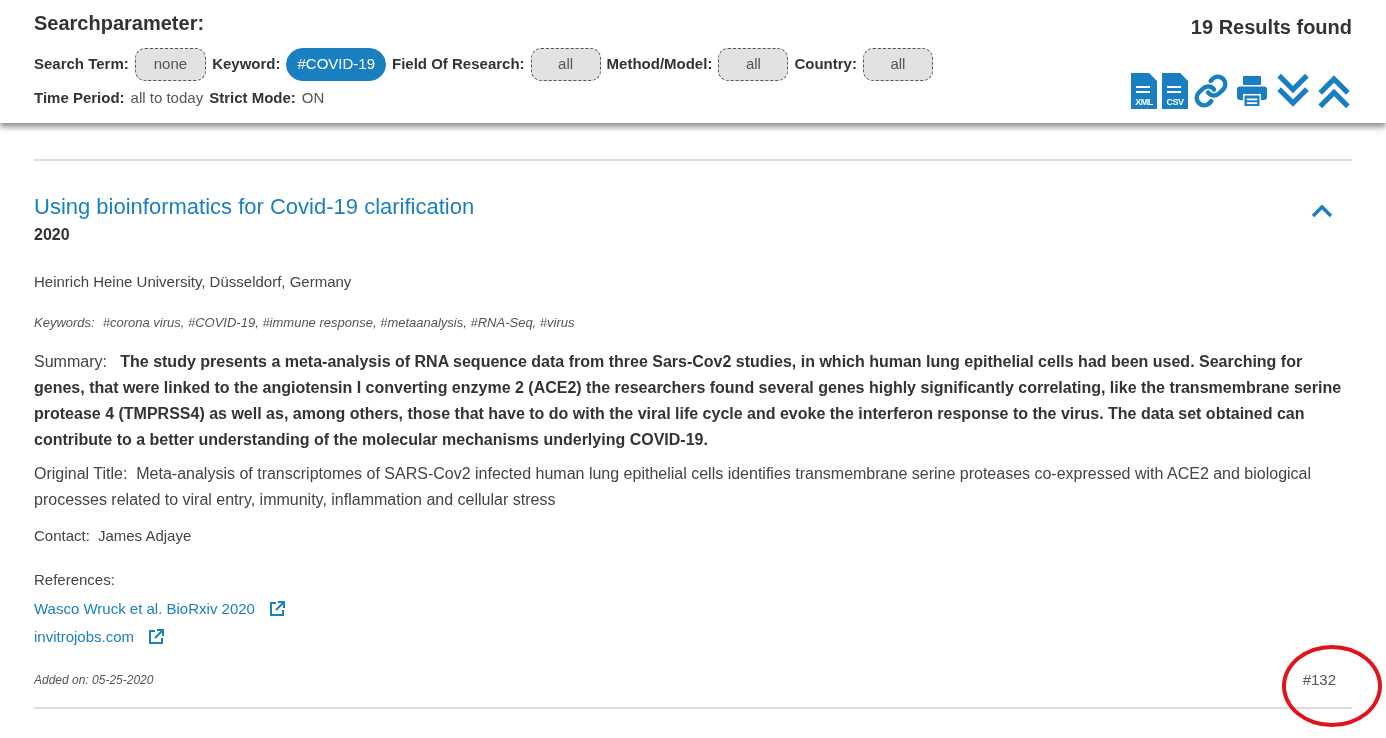 Image resolution: width=1386 pixels, height=738 pixels. What do you see at coordinates (246, 64) in the screenshot?
I see `filter-label: Keyword:` at bounding box center [246, 64].